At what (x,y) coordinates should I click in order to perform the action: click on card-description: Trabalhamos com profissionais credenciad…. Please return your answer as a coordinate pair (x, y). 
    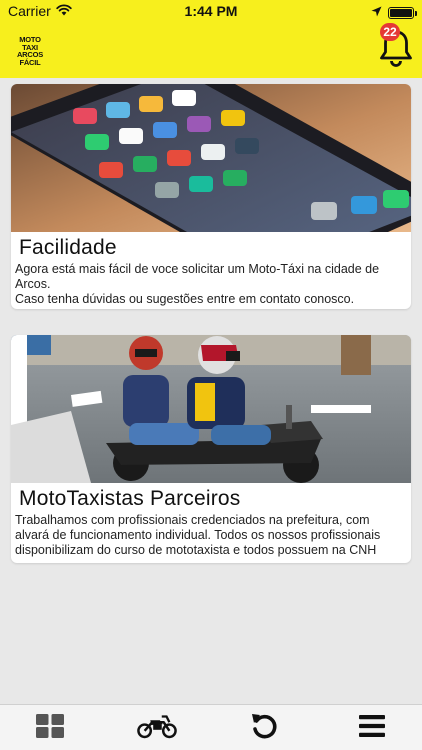
    Looking at the image, I should click on (209, 535).